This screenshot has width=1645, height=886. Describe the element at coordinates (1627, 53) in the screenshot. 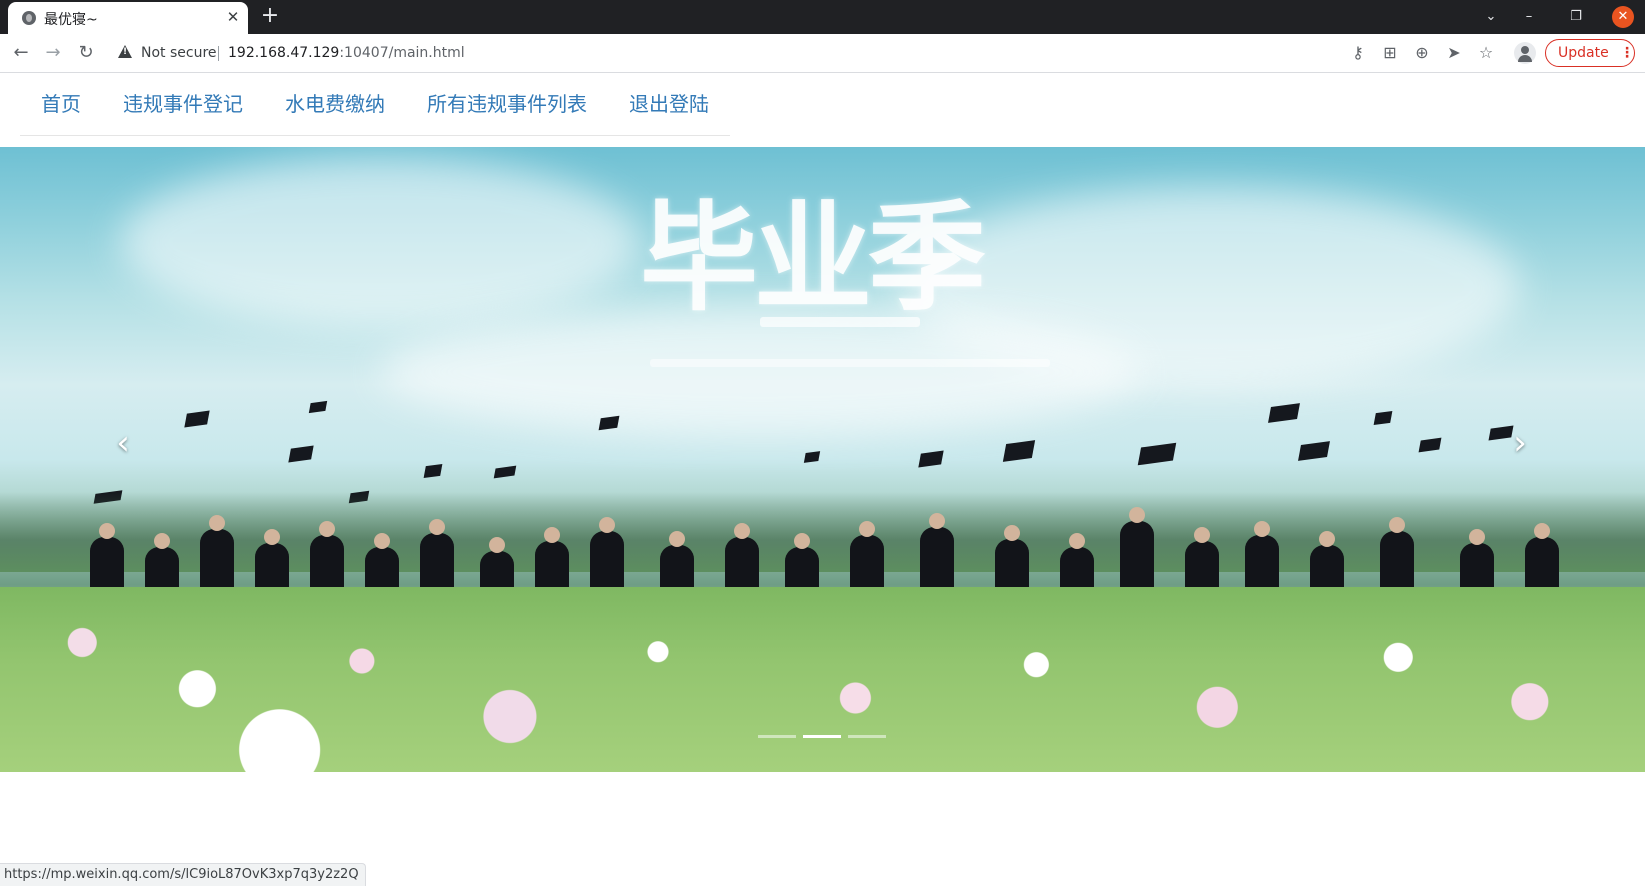

I see `menu-dots-icon: ⋮` at that location.